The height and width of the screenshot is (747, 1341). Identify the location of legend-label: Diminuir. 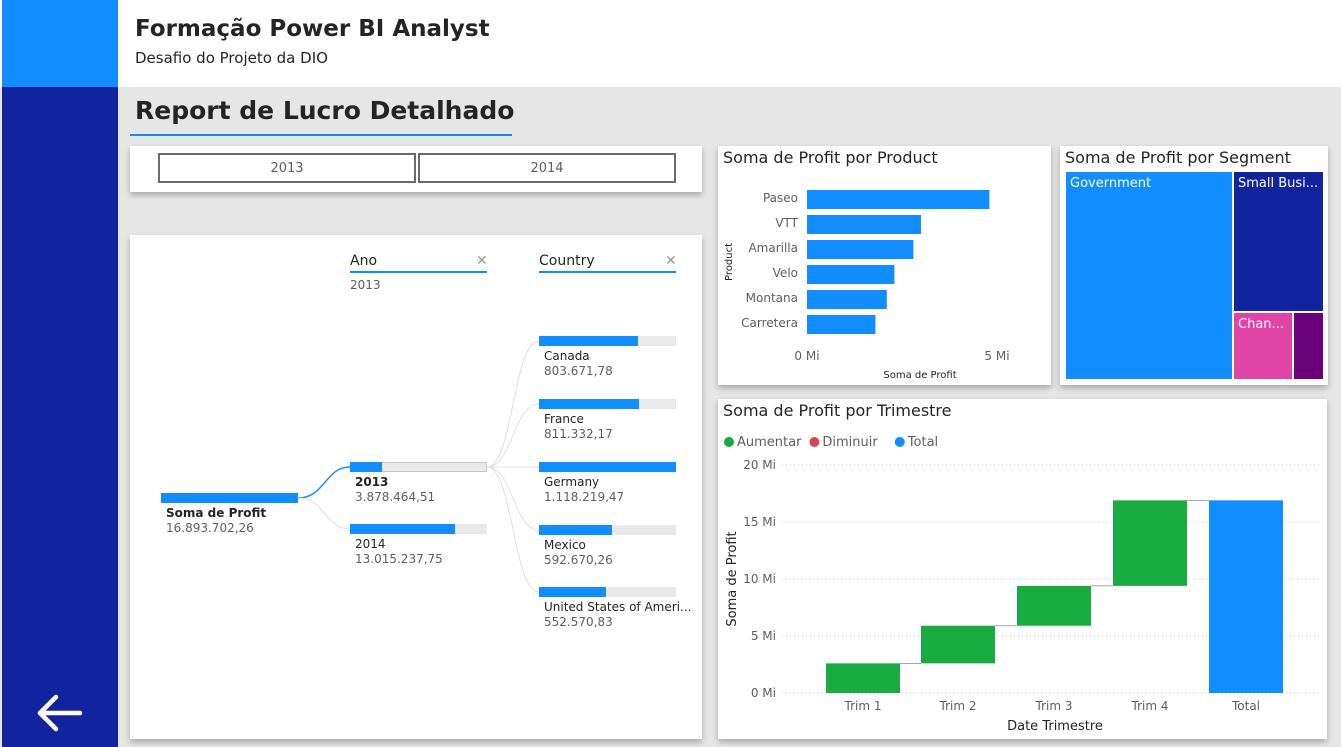
(850, 442).